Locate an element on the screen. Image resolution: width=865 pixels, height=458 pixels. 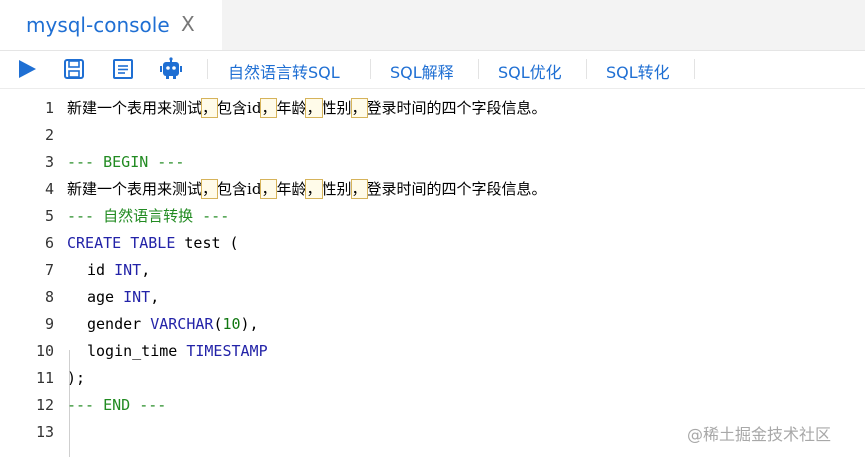
code-line: 8 age INT, is located at coordinates (432, 297).